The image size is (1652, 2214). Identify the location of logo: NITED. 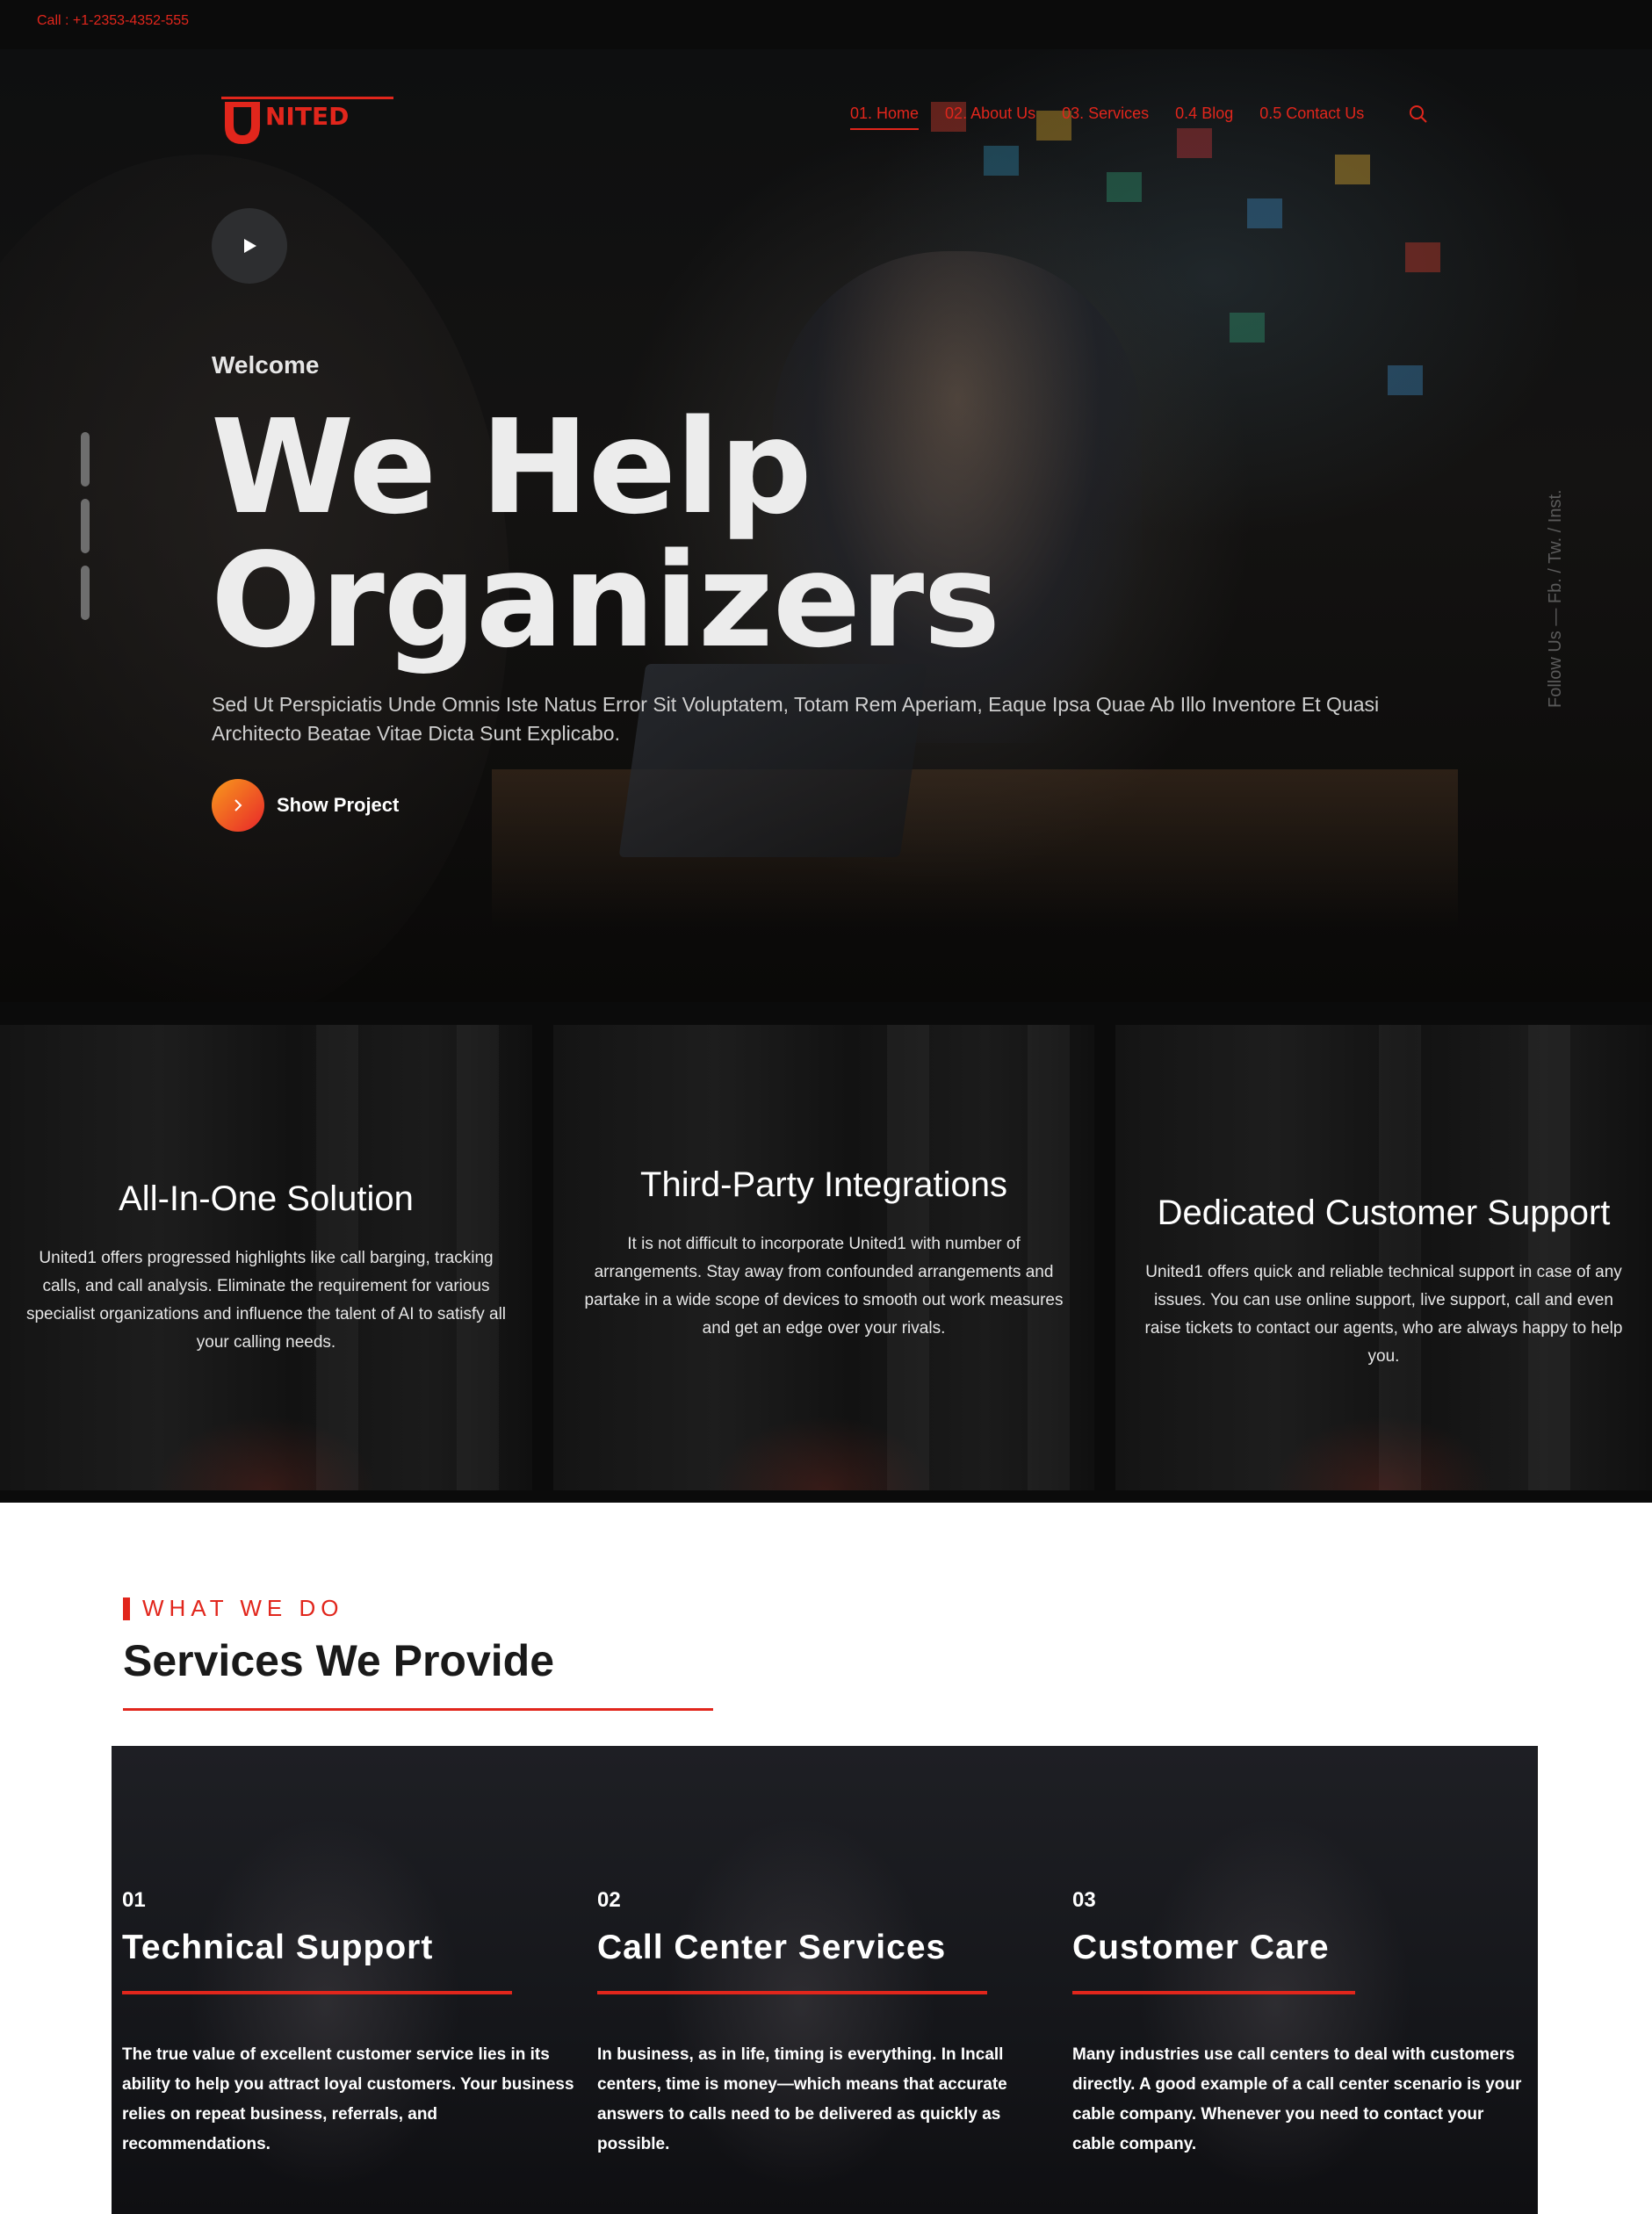
(309, 114).